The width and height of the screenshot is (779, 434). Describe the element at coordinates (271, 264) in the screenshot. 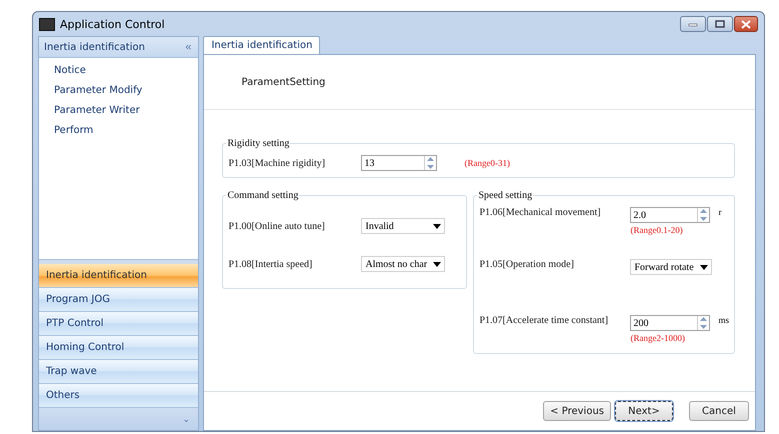

I see `field-label: P1.08[Intertia speed]` at that location.